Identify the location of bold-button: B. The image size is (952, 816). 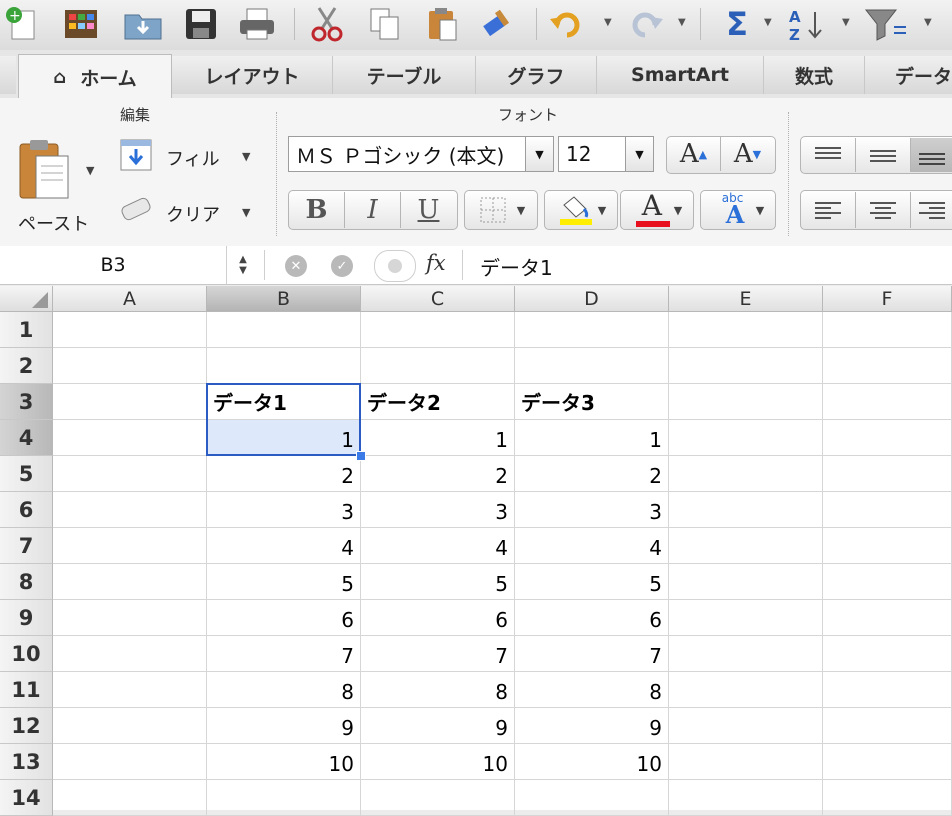
(317, 210).